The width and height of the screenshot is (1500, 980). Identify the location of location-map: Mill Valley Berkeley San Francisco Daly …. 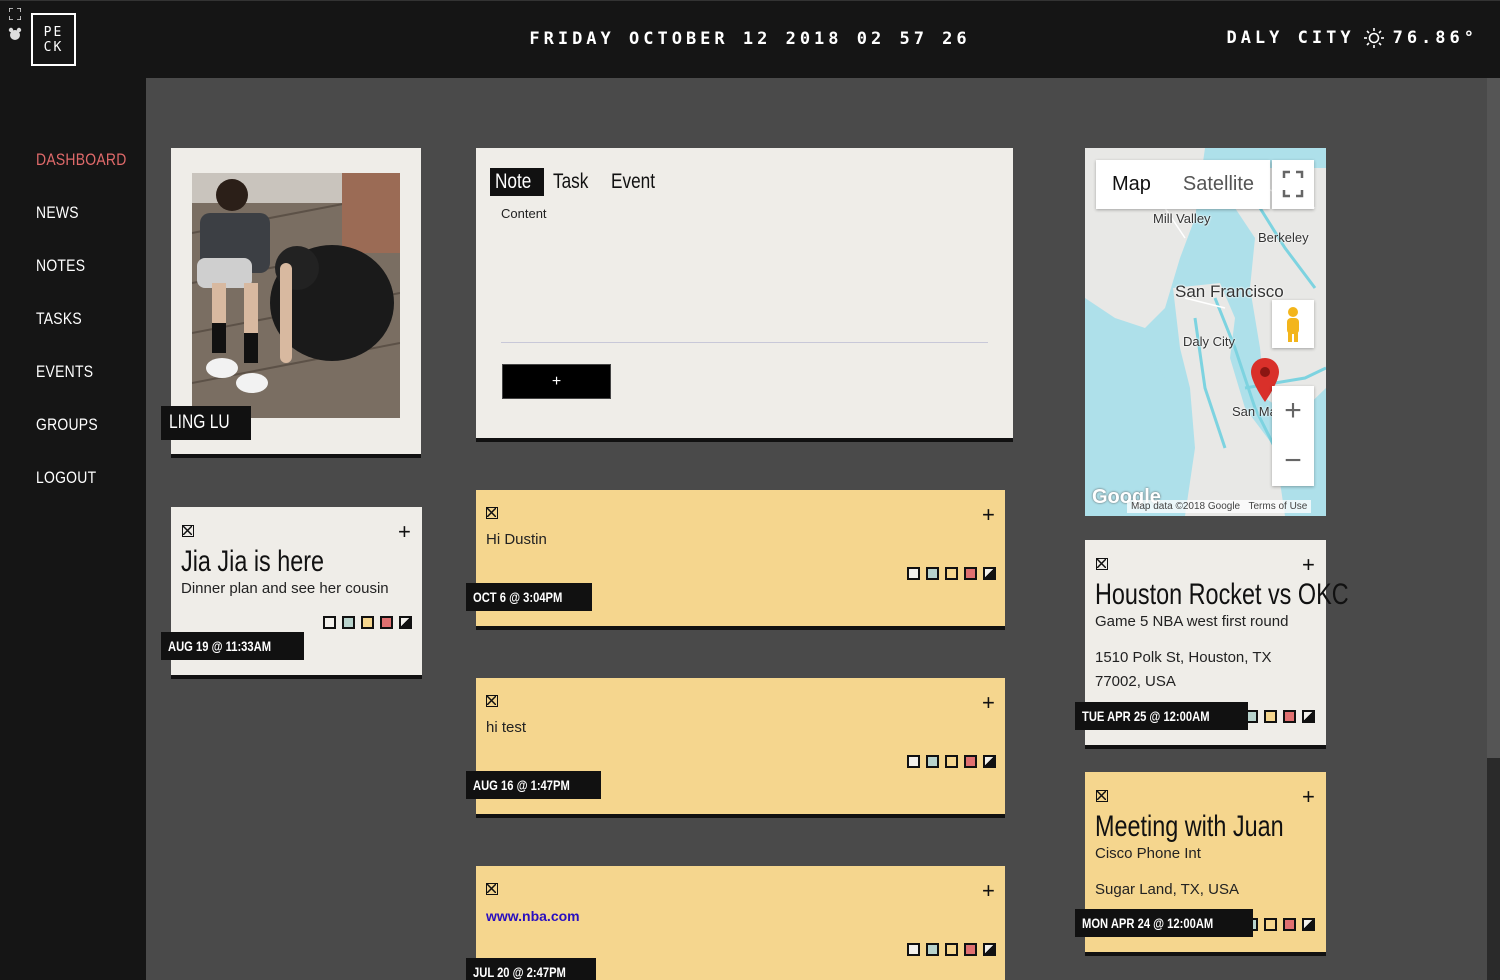
(1205, 332).